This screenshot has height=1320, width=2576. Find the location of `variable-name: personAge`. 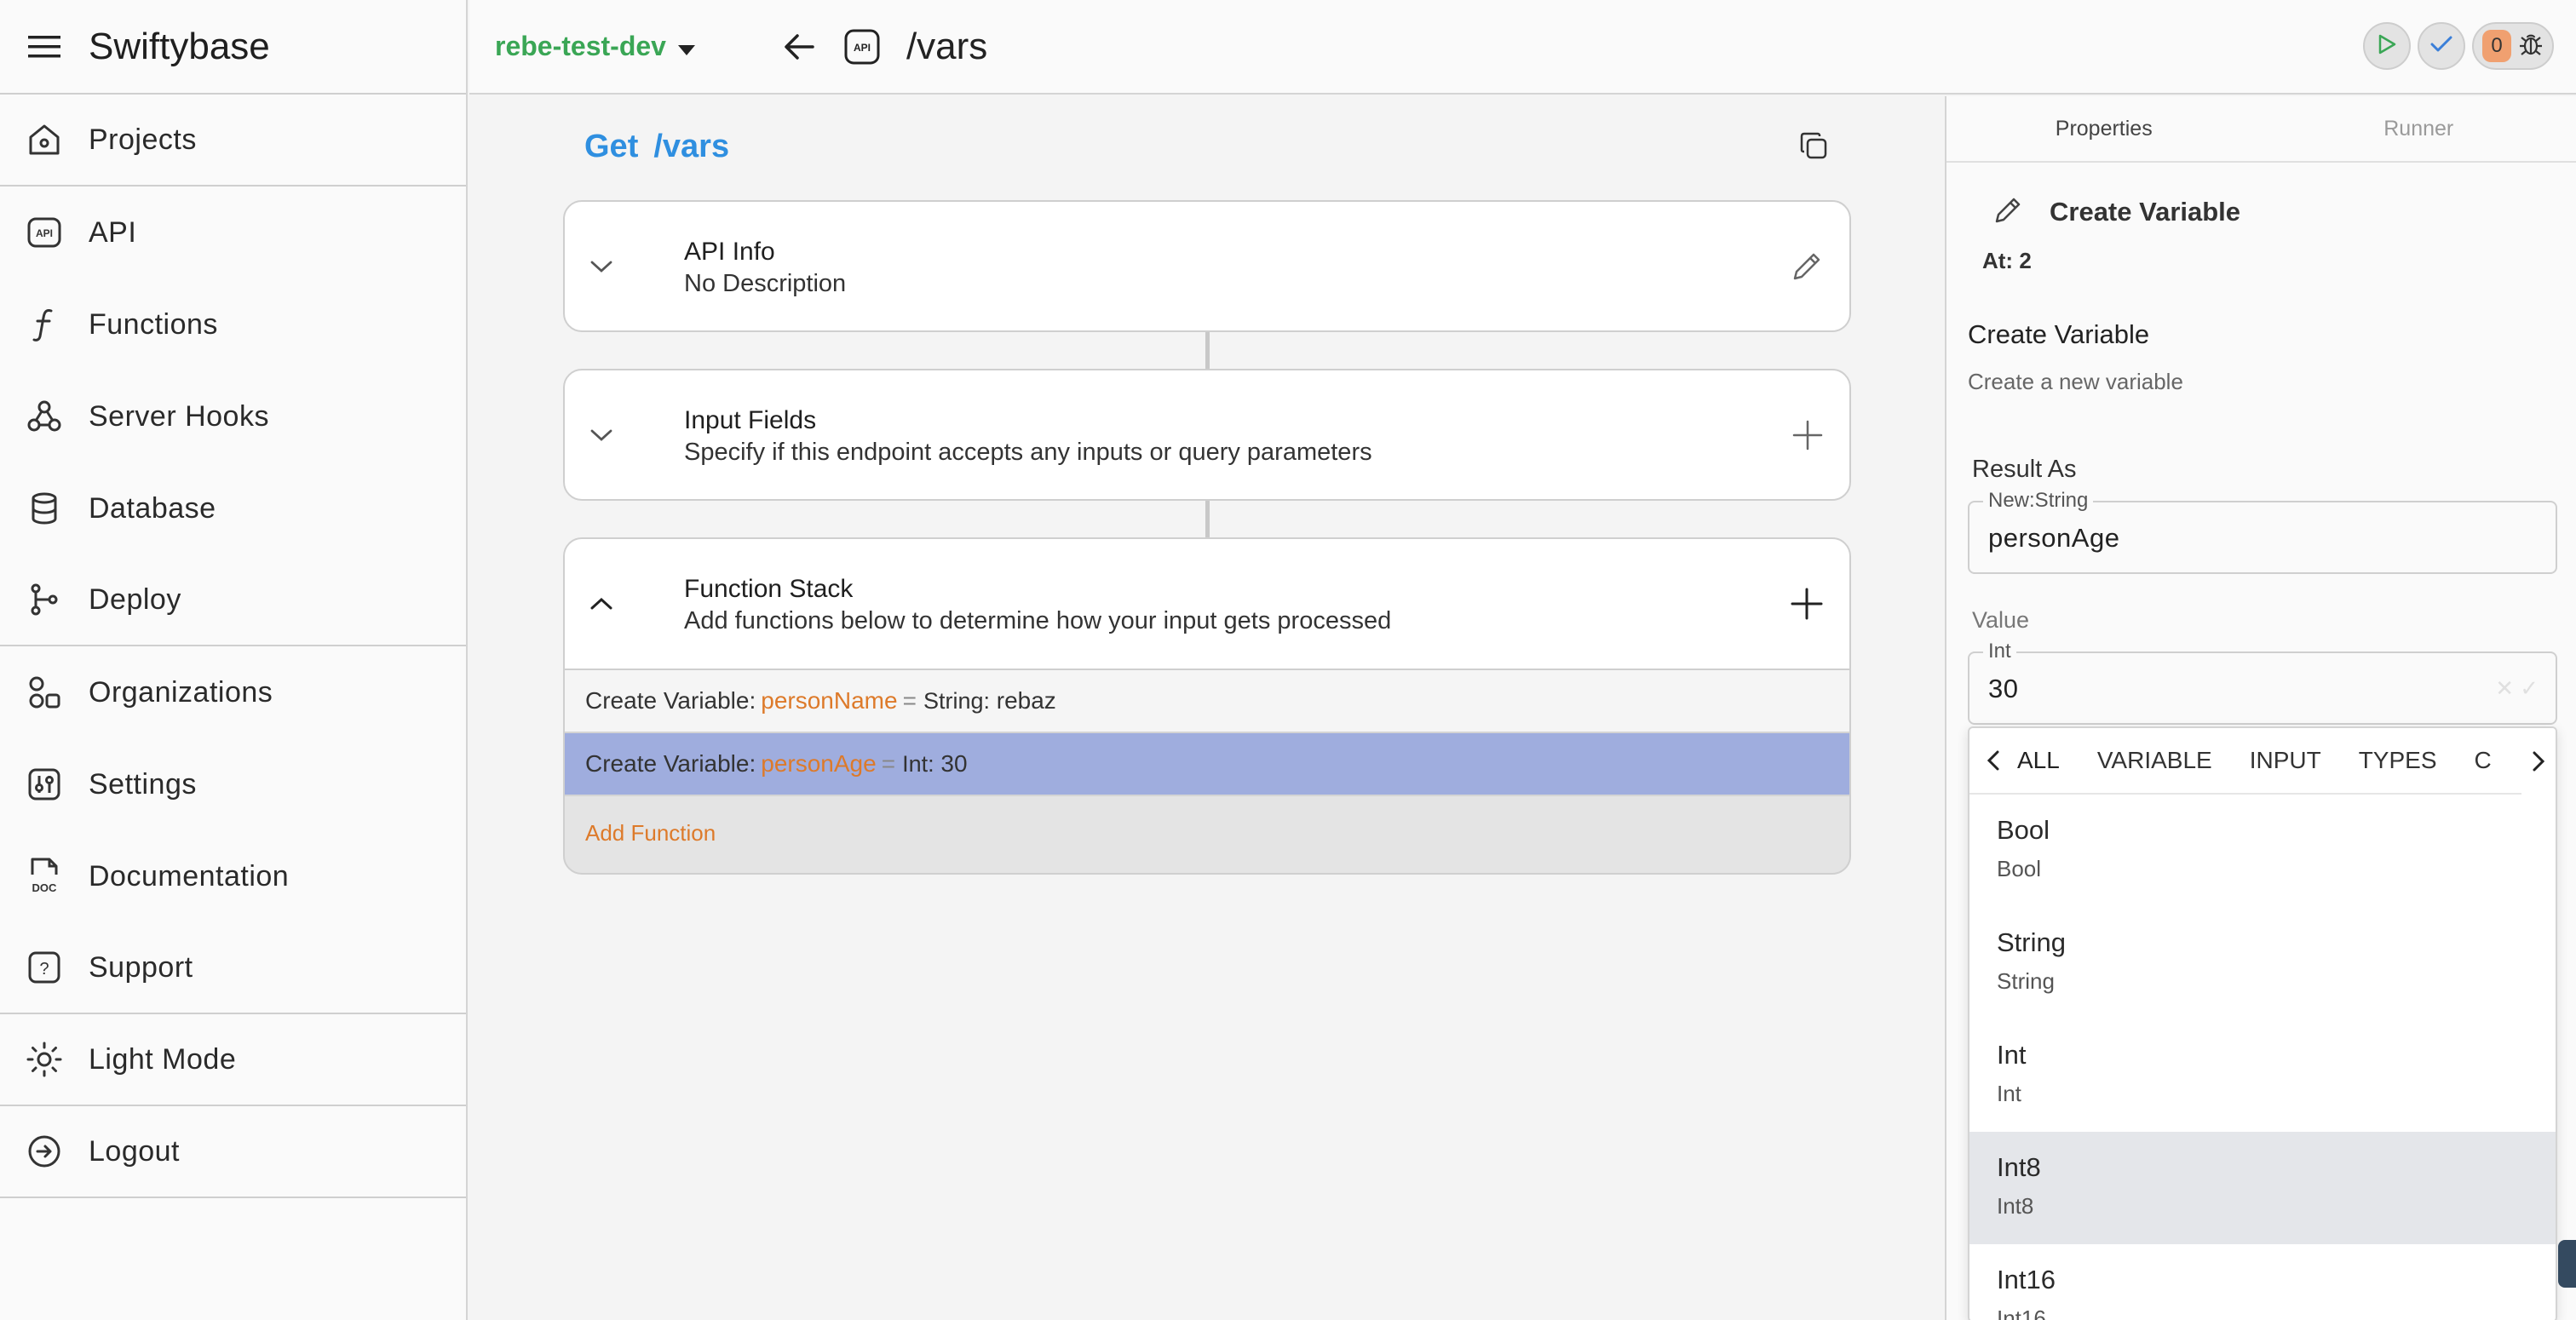

variable-name: personAge is located at coordinates (819, 763).